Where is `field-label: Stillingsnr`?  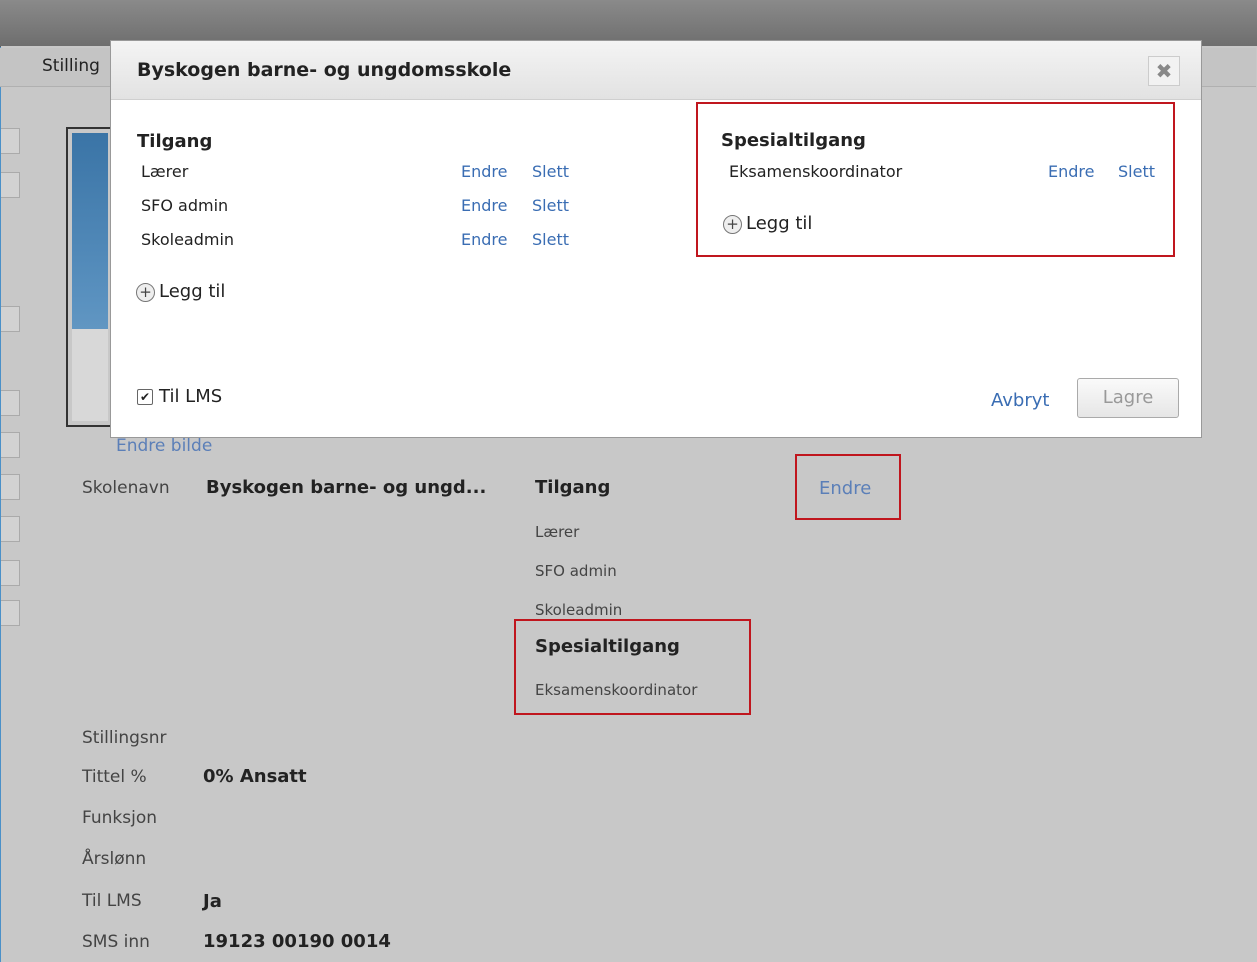
field-label: Stillingsnr is located at coordinates (124, 738).